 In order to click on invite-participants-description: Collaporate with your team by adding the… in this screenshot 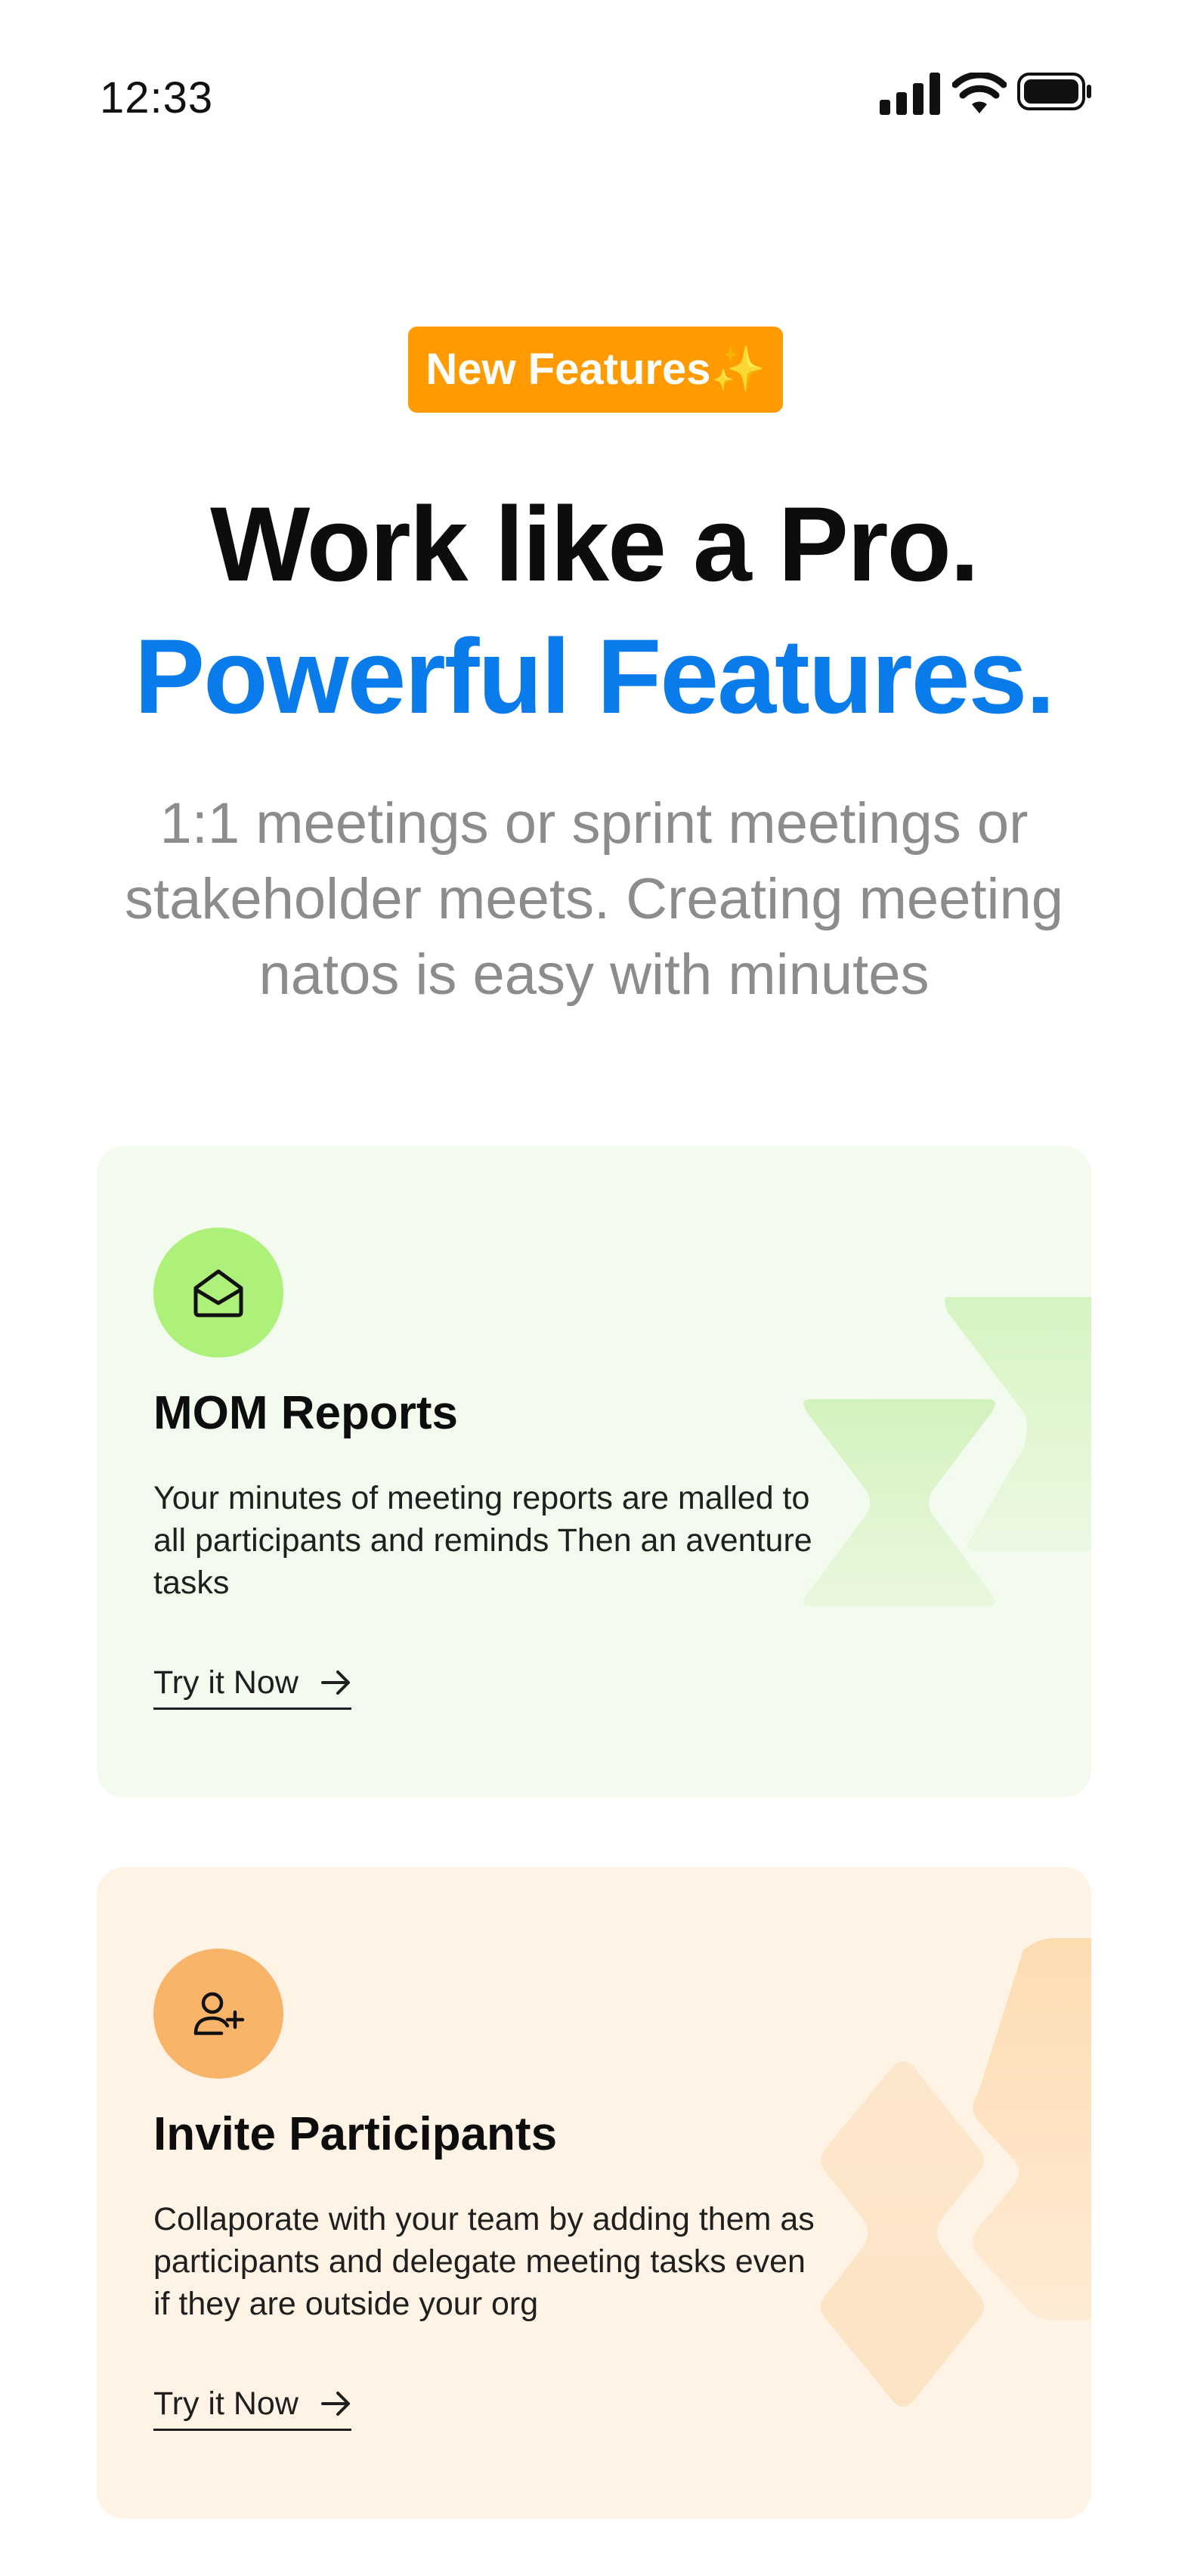, I will do `click(484, 2261)`.